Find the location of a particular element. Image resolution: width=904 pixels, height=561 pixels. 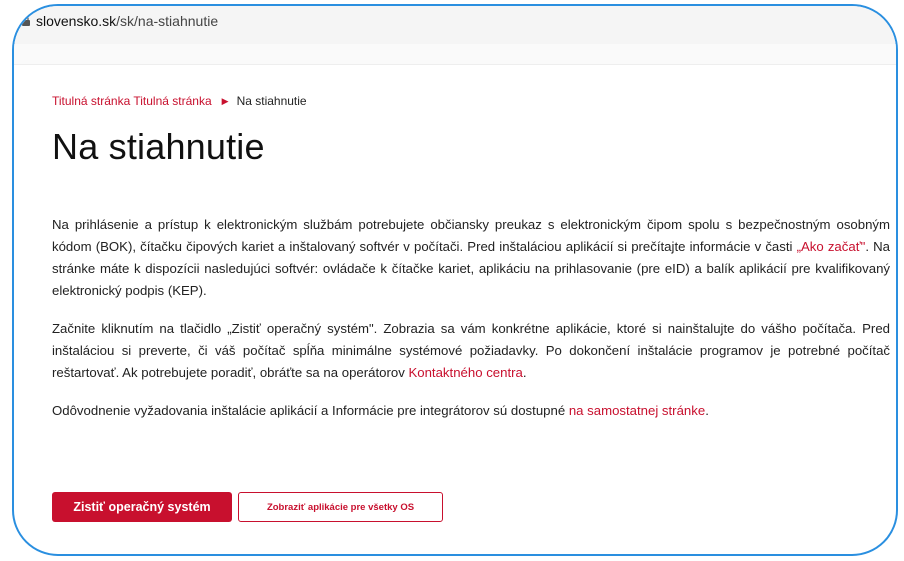

toolbar-strip is located at coordinates (455, 54).